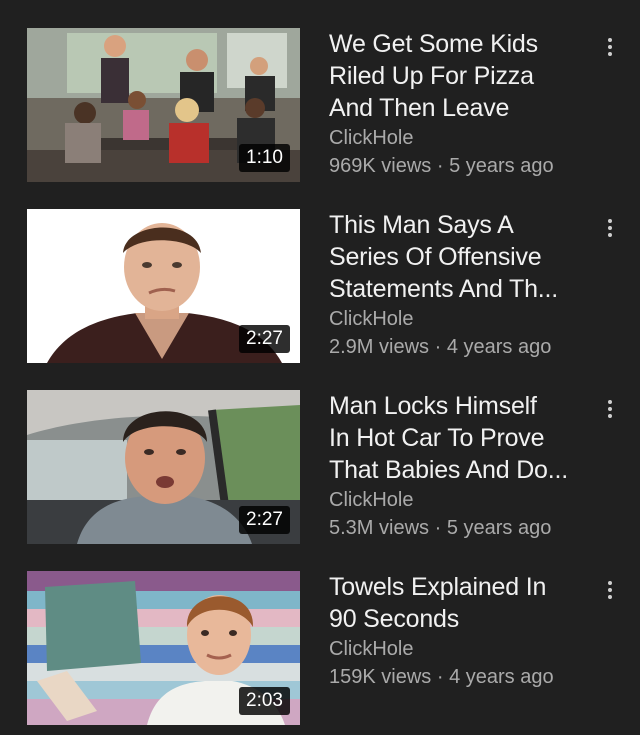  Describe the element at coordinates (380, 677) in the screenshot. I see `view-count: 159K views` at that location.